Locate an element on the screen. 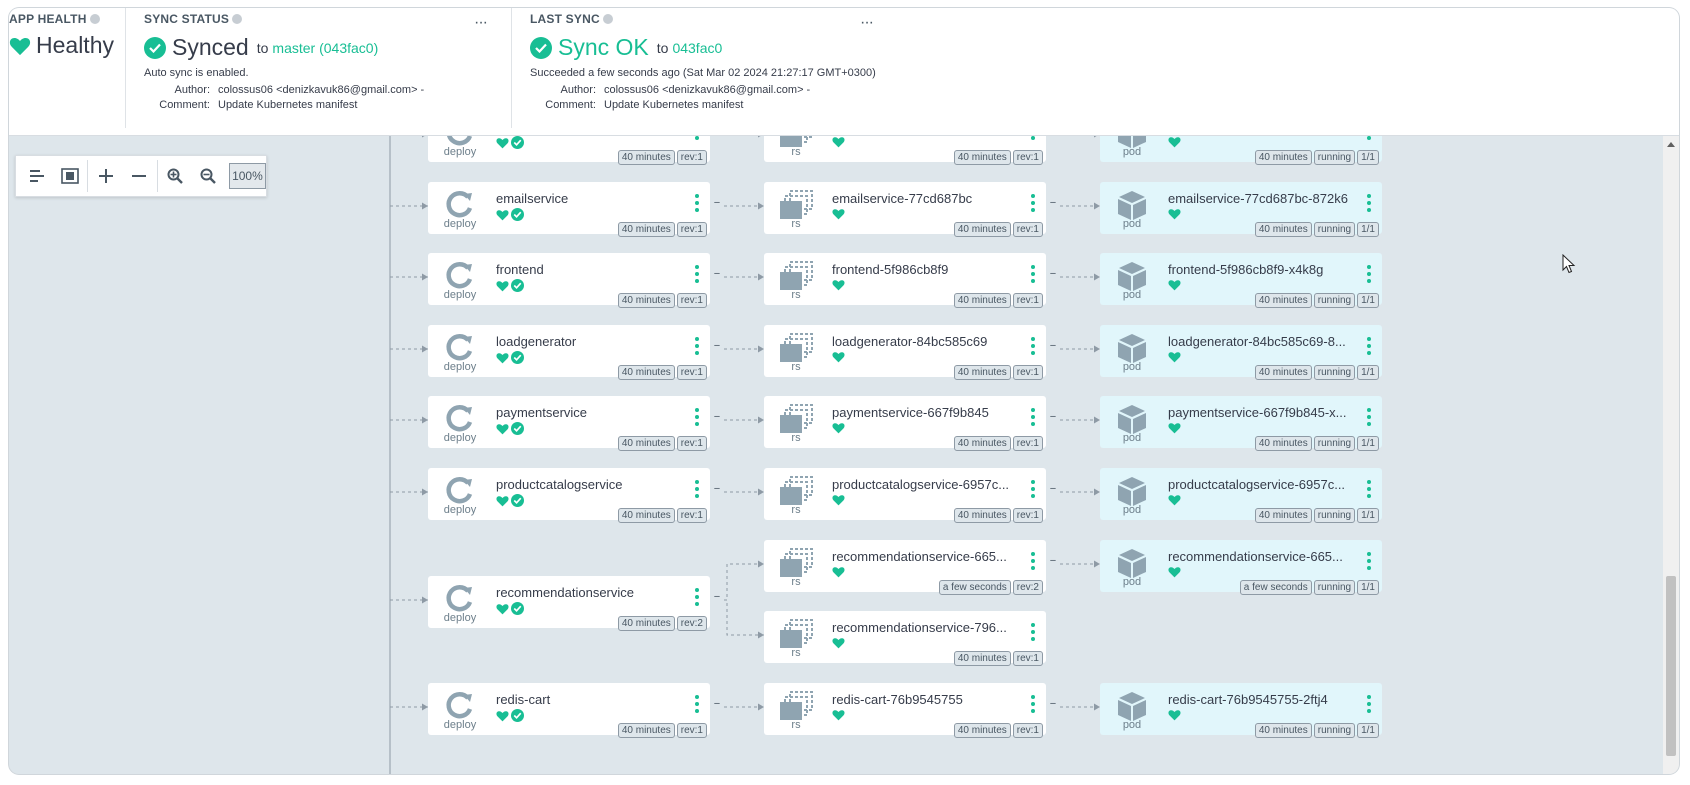 The height and width of the screenshot is (785, 1690). deploy-node: deploy paymentservice − 40 minutes rev:1 is located at coordinates (574, 423).